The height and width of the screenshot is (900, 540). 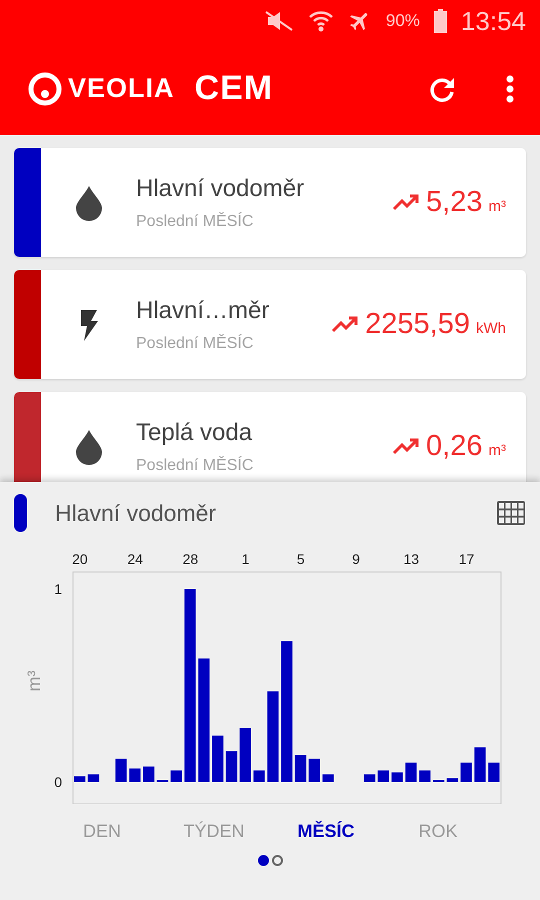 What do you see at coordinates (195, 432) in the screenshot?
I see `meter-title: Teplá voda` at bounding box center [195, 432].